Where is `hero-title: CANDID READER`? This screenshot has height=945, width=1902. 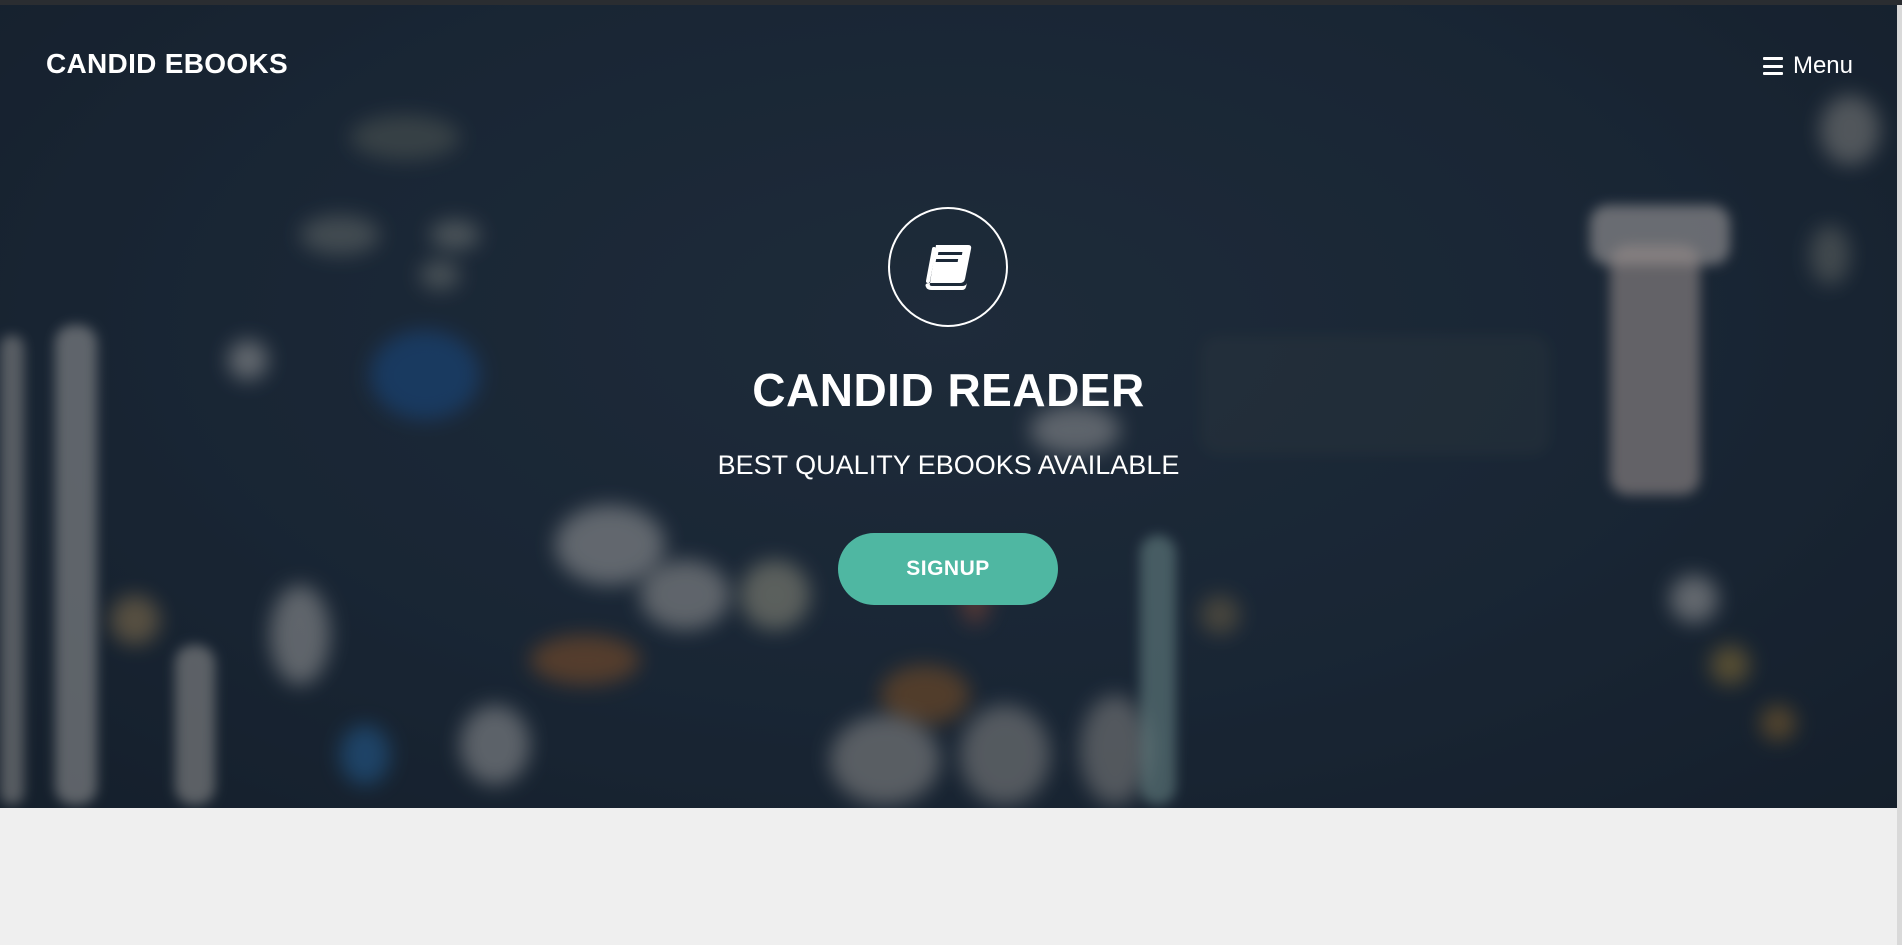 hero-title: CANDID READER is located at coordinates (948, 390).